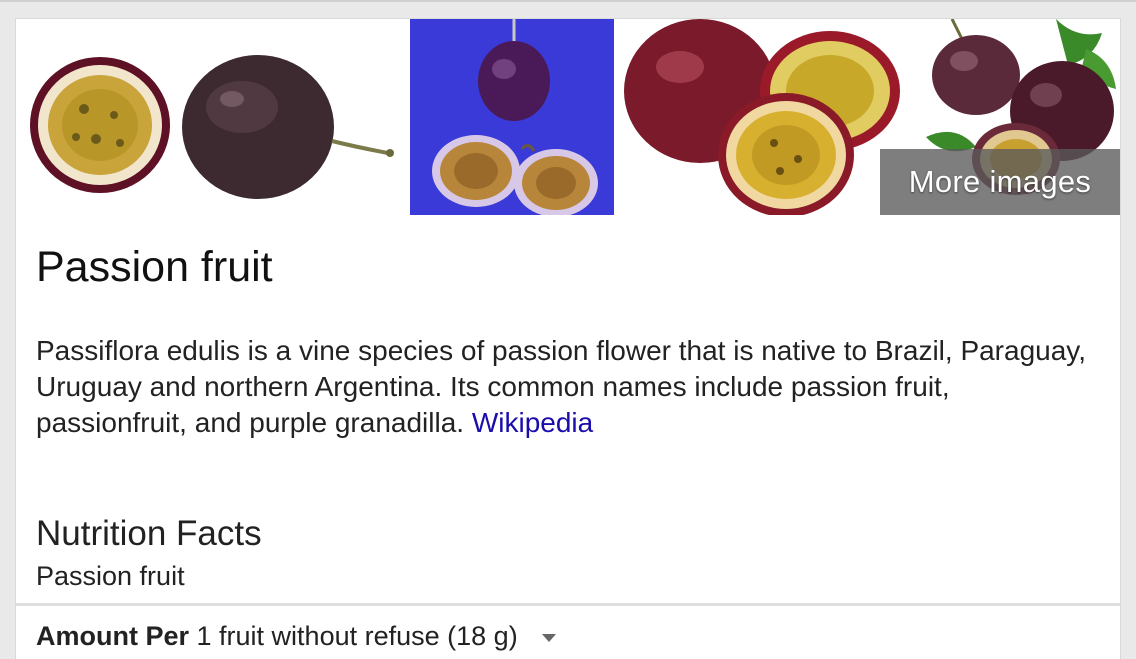 The height and width of the screenshot is (659, 1136). Describe the element at coordinates (568, 604) in the screenshot. I see `nutrition-divider` at that location.